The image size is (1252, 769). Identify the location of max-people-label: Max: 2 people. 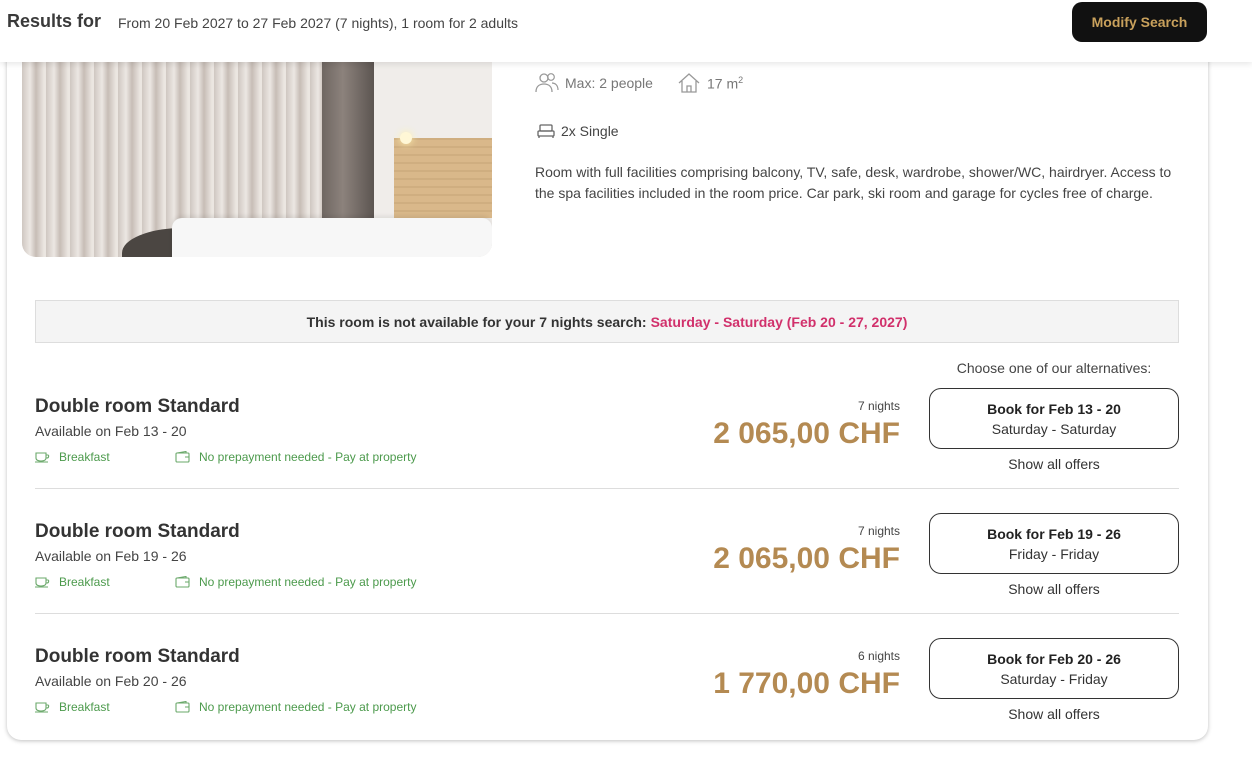
(609, 83).